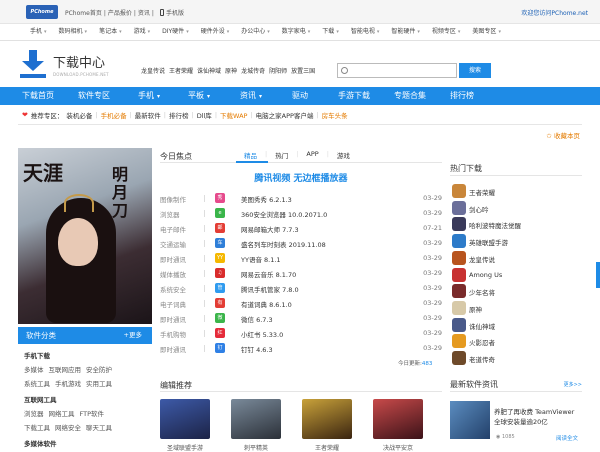 The width and height of the screenshot is (600, 452). What do you see at coordinates (403, 70) in the screenshot?
I see `search-input` at bounding box center [403, 70].